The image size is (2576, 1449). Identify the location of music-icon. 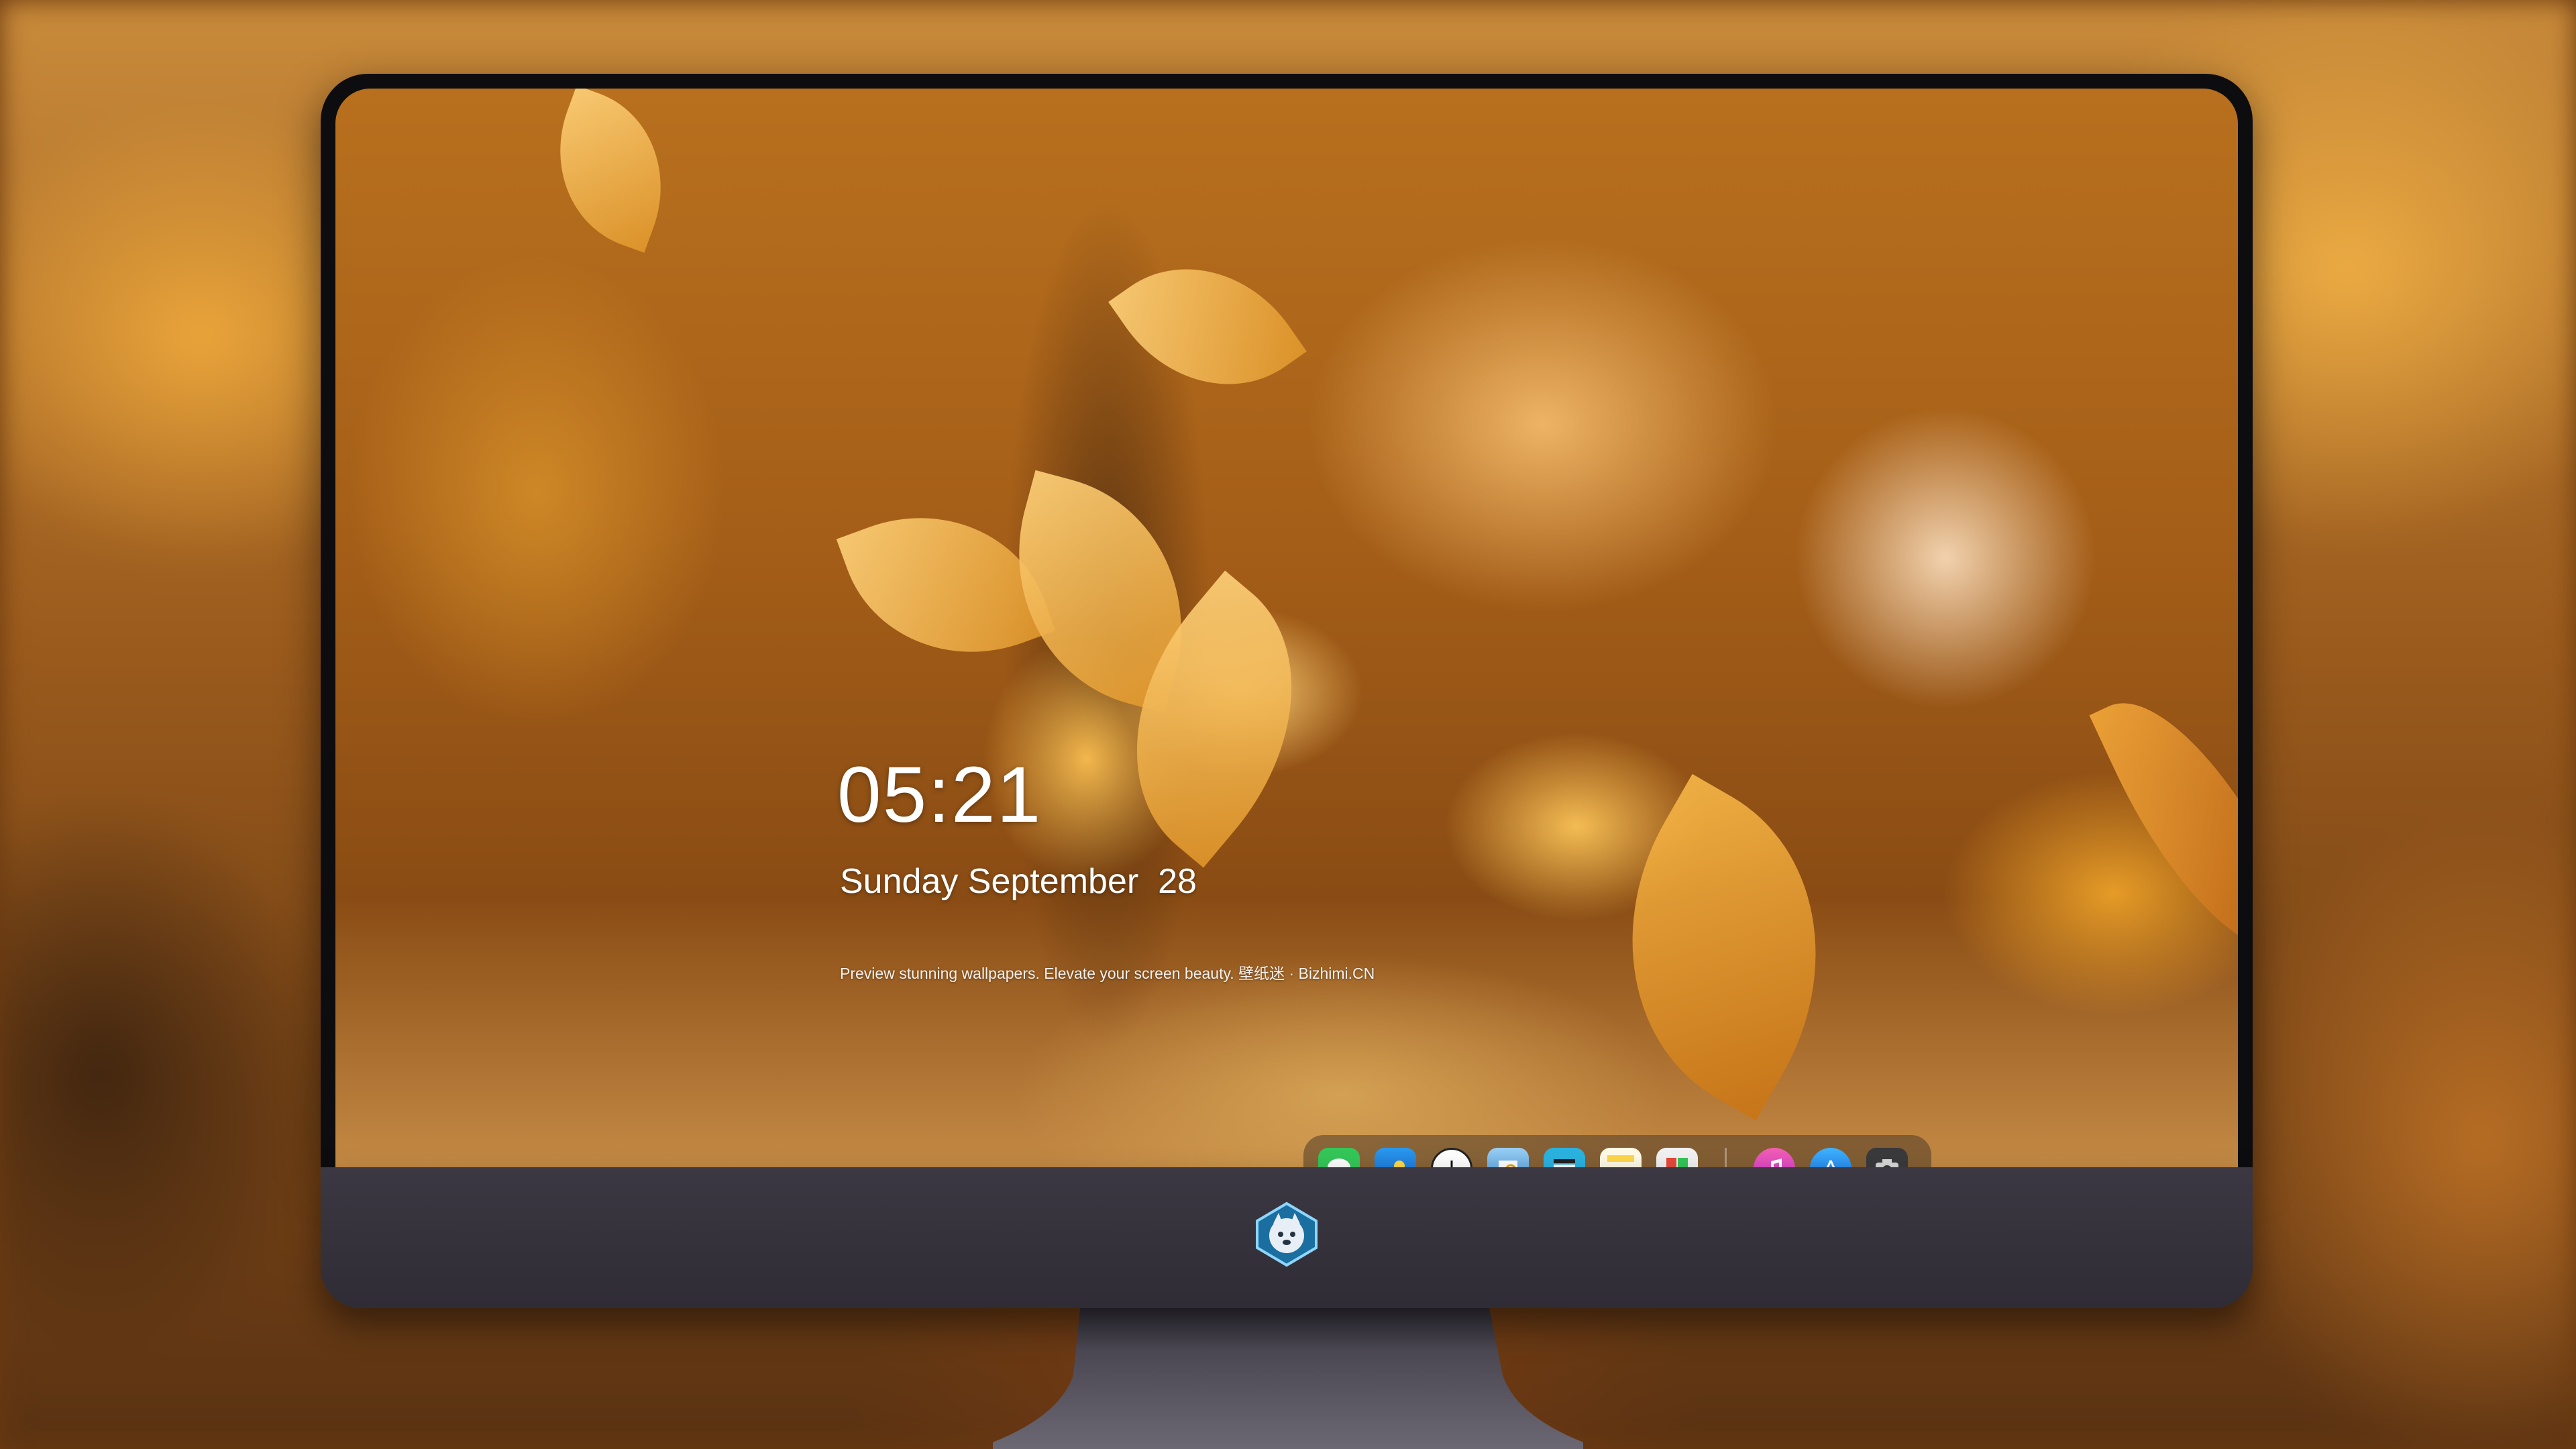
(1774, 1158).